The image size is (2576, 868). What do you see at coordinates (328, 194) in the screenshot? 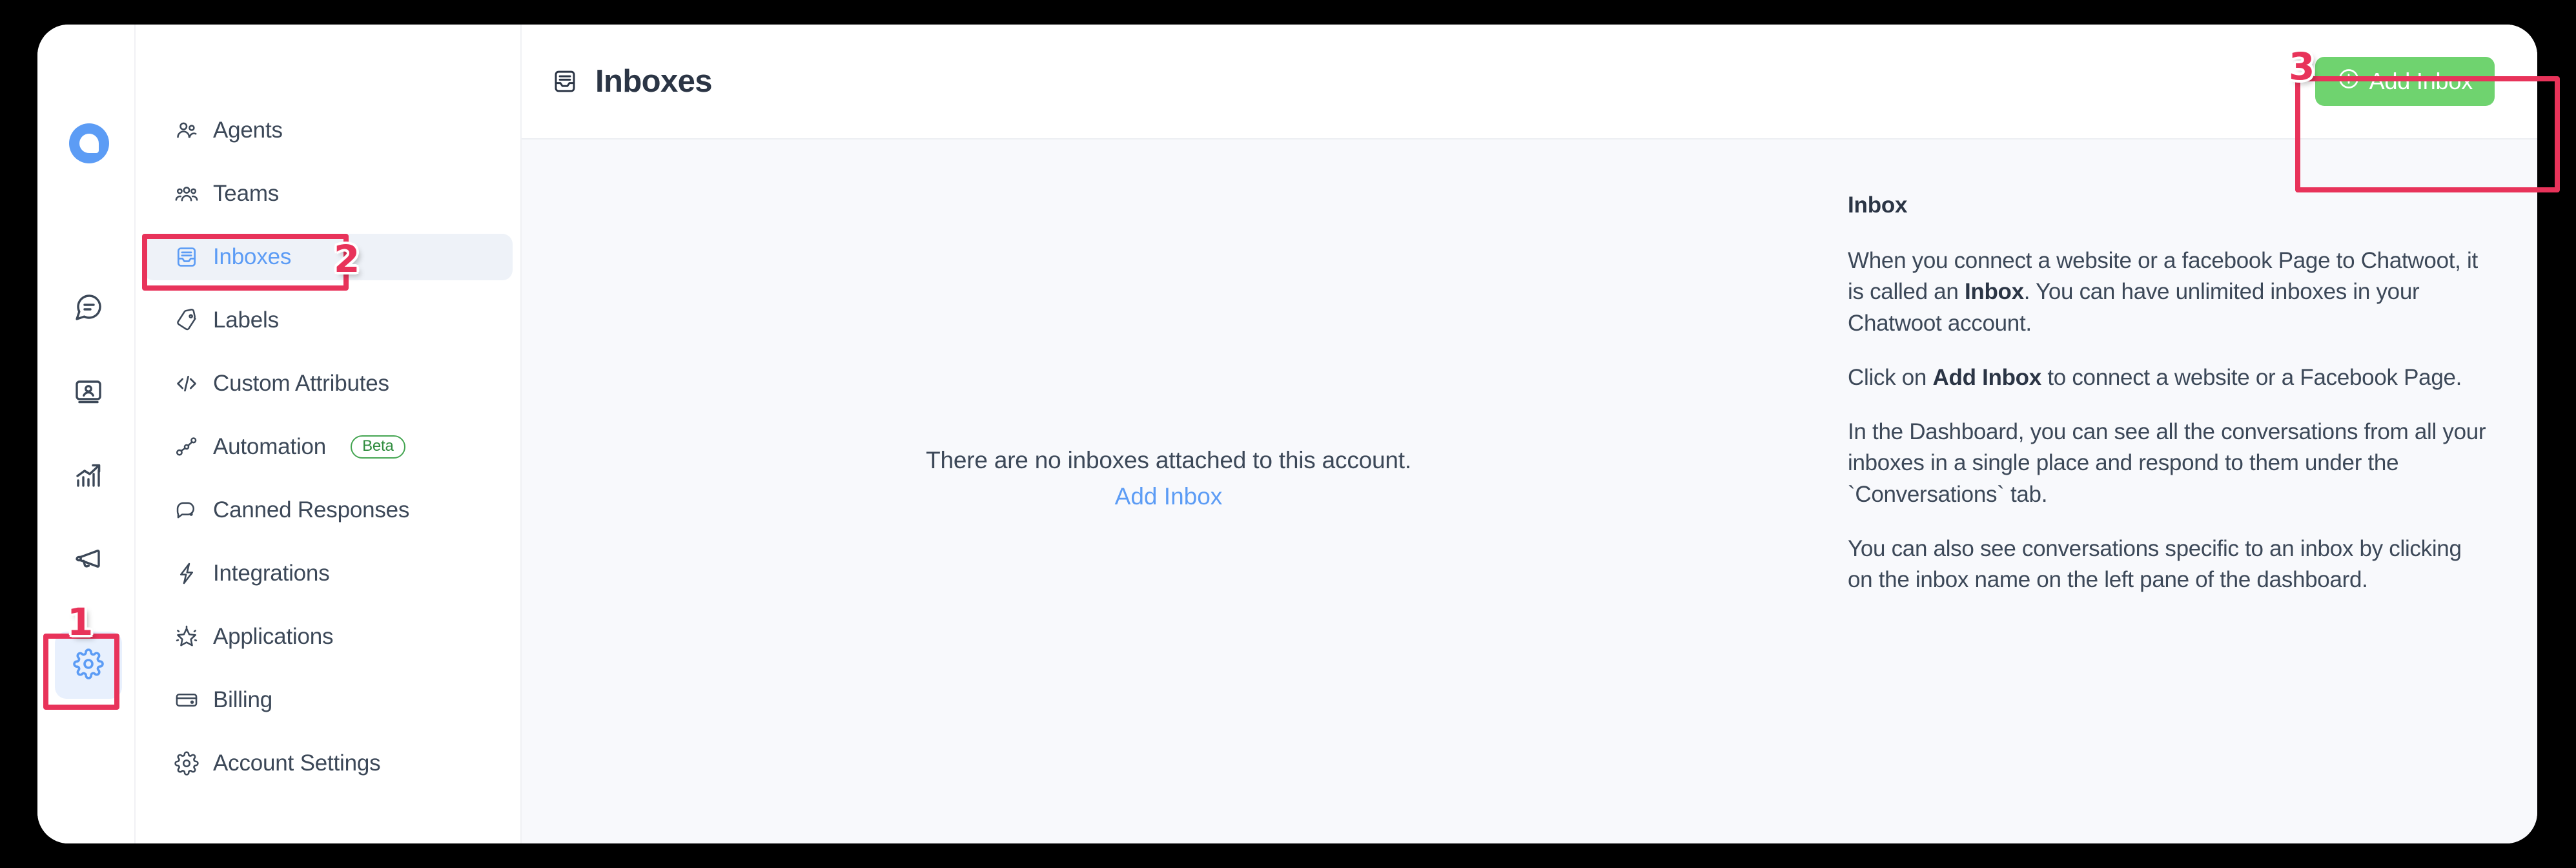
I see `sidebar-item-teams: Teams` at bounding box center [328, 194].